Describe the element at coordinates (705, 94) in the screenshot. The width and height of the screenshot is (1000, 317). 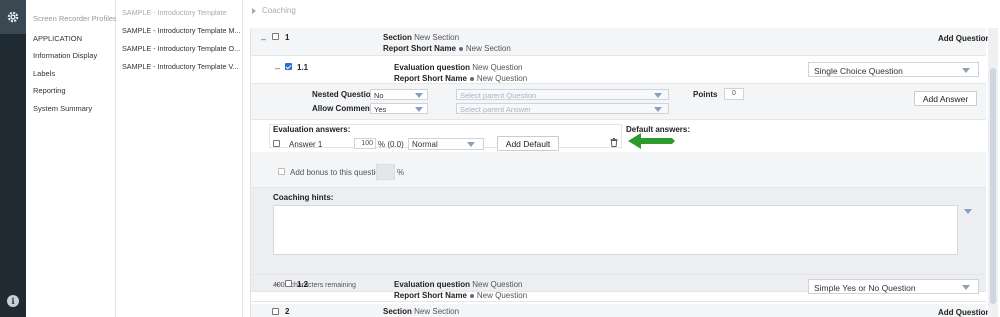
I see `points-label: Points` at that location.